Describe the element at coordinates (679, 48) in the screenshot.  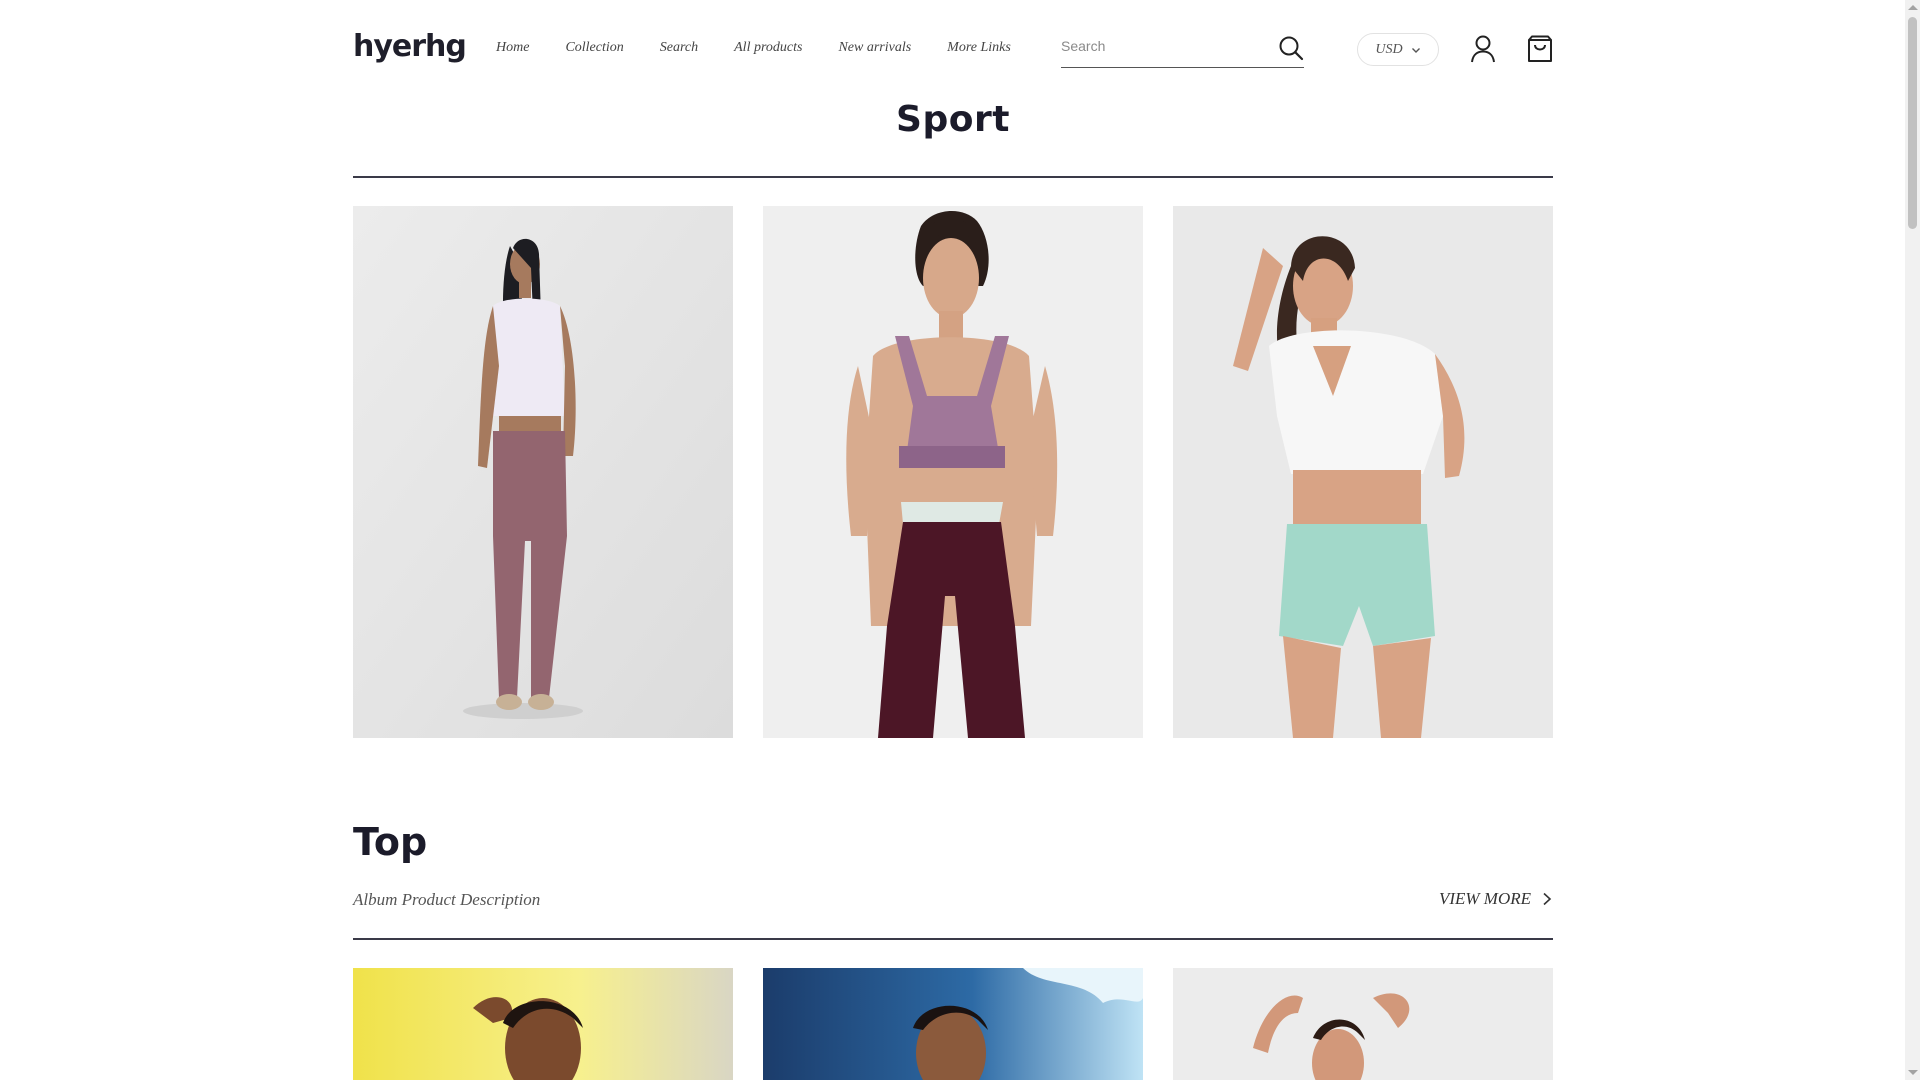
I see `nav-search: Search` at that location.